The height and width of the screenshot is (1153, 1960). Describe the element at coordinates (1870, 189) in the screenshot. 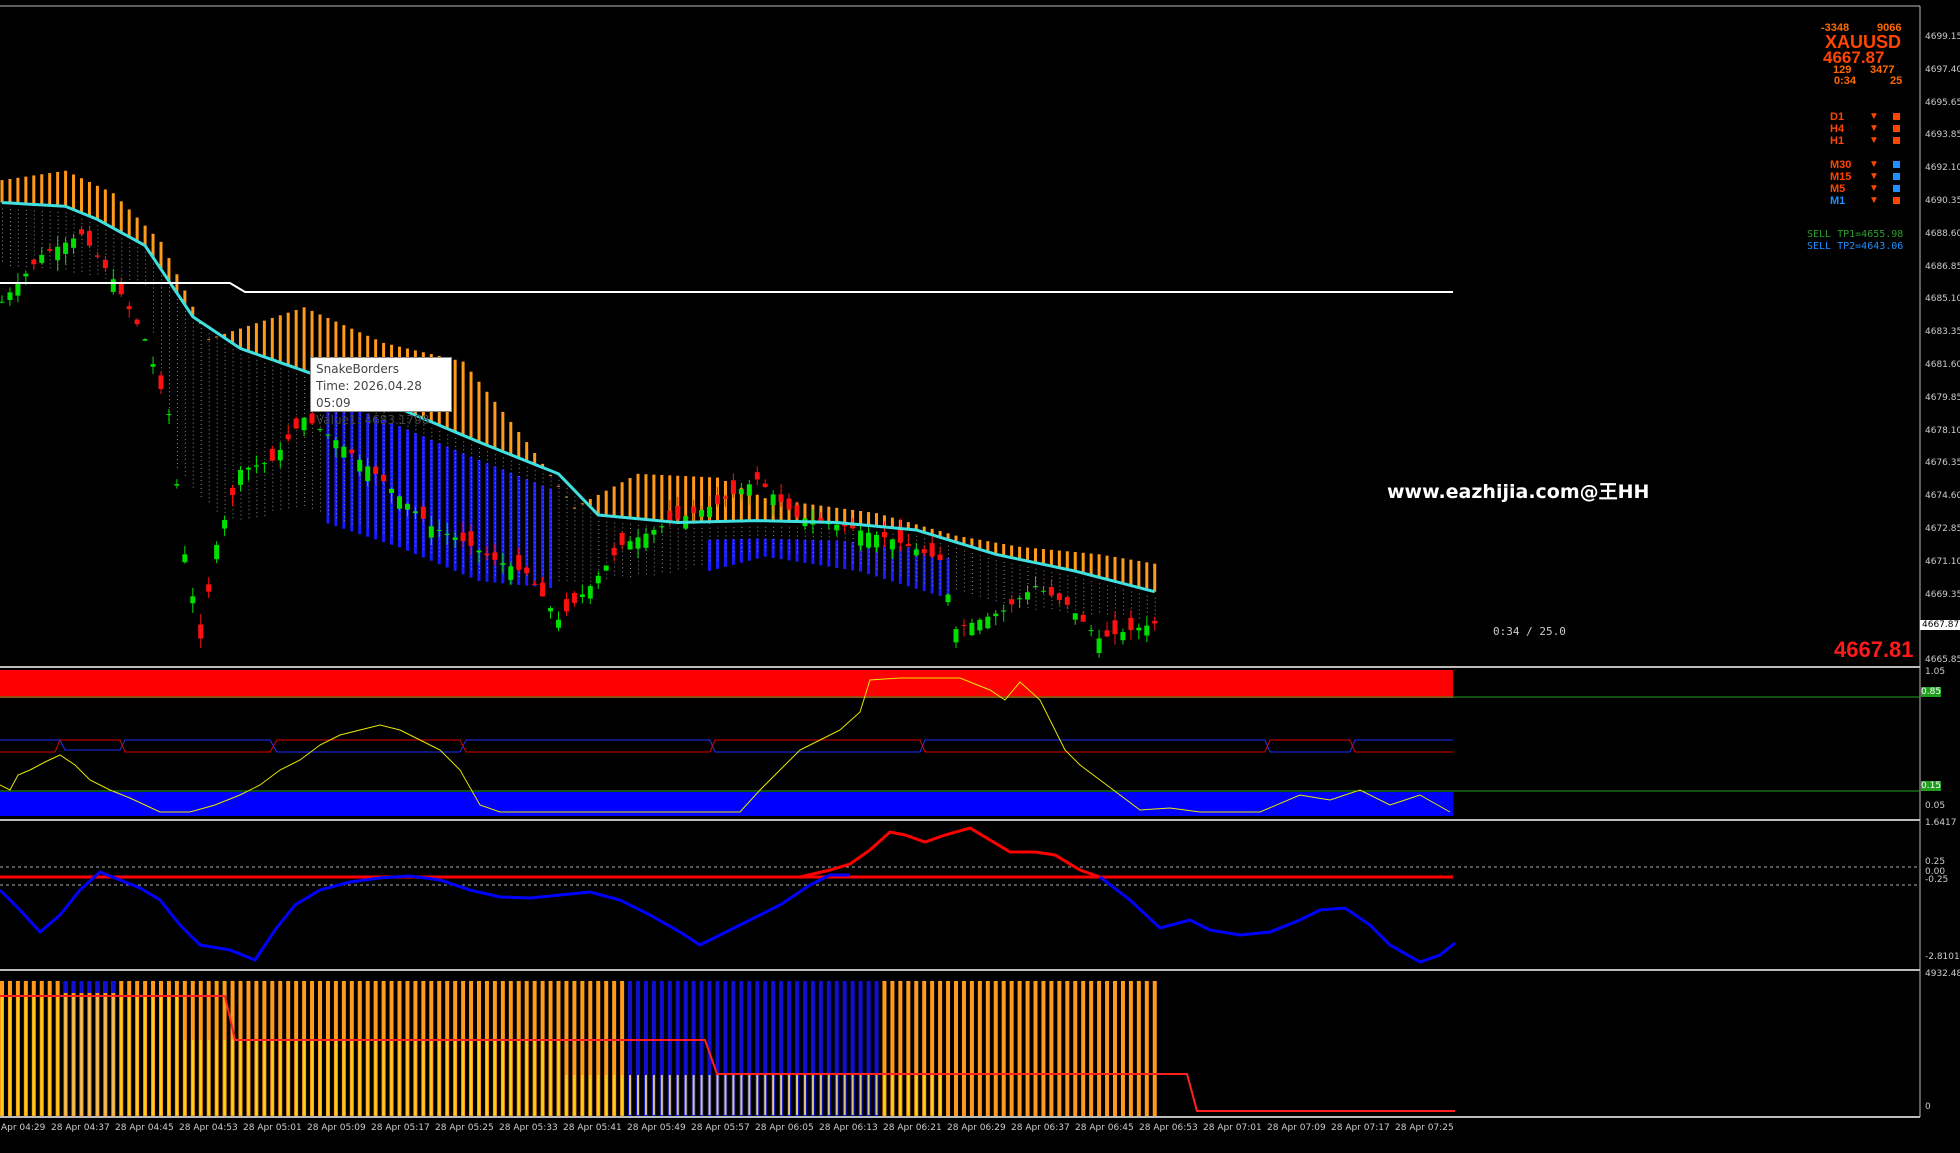

I see `timeframe-row-m5: M5 ▼` at that location.